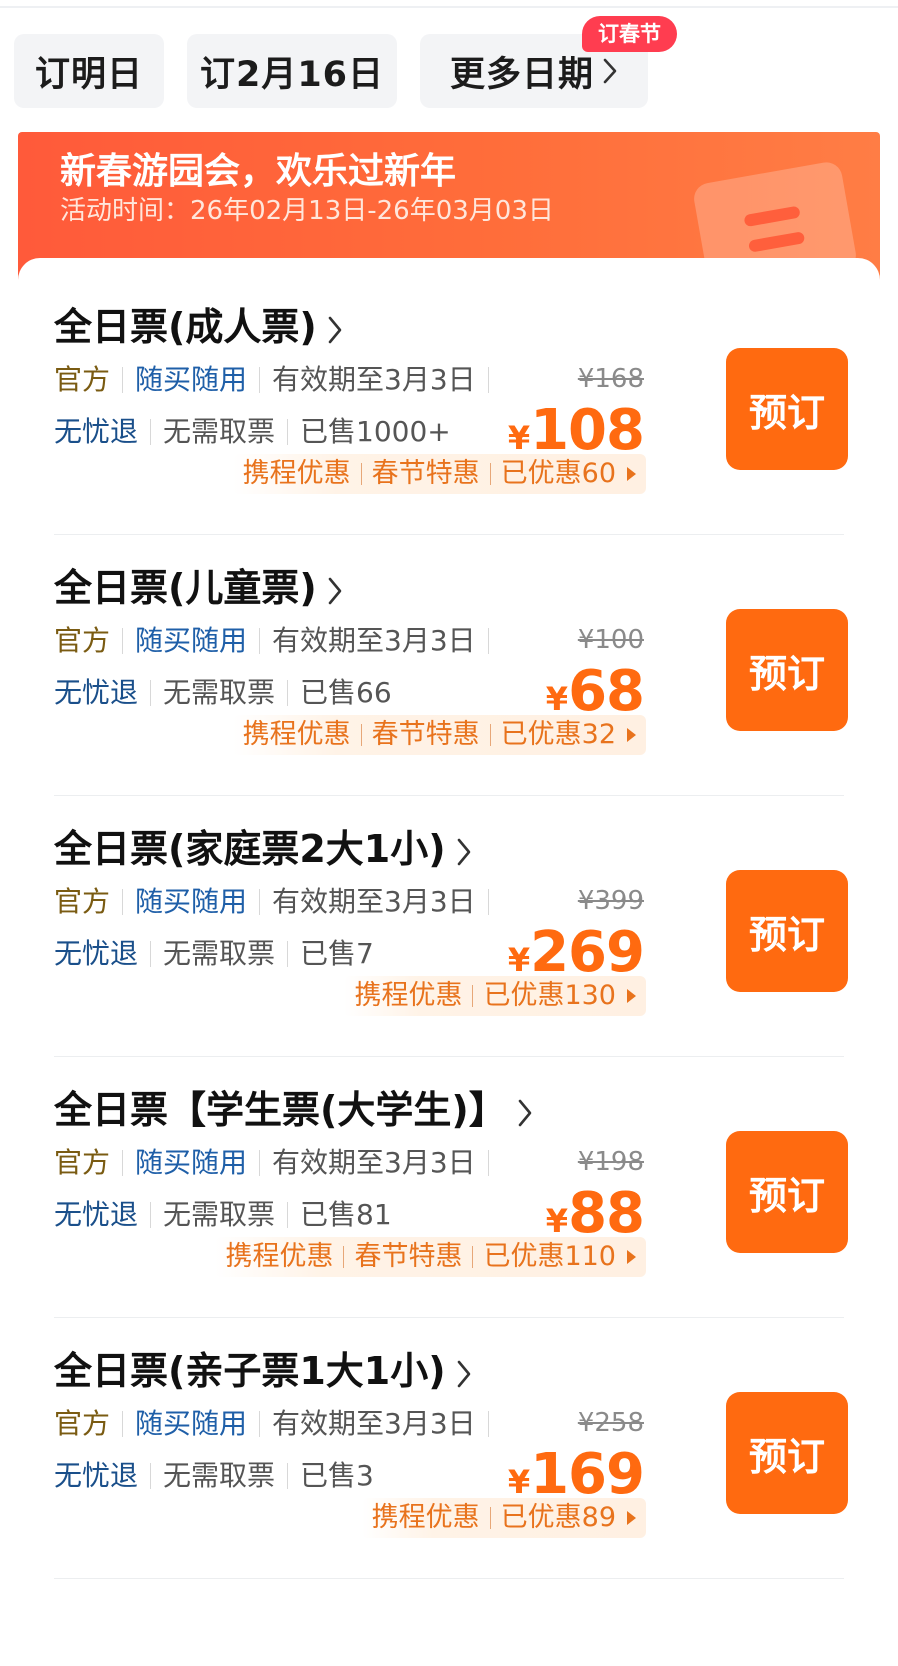  Describe the element at coordinates (250, 849) in the screenshot. I see `ticket-name: 全日票(家庭票2大1小)` at that location.